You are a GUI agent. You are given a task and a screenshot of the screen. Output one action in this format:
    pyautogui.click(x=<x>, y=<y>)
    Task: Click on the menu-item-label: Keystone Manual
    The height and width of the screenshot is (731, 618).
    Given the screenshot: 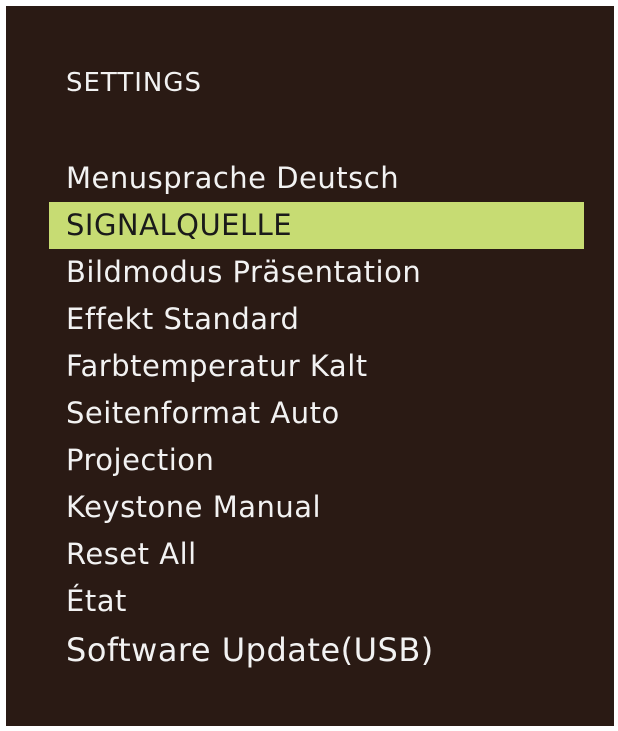 What is the action you would take?
    pyautogui.click(x=194, y=507)
    